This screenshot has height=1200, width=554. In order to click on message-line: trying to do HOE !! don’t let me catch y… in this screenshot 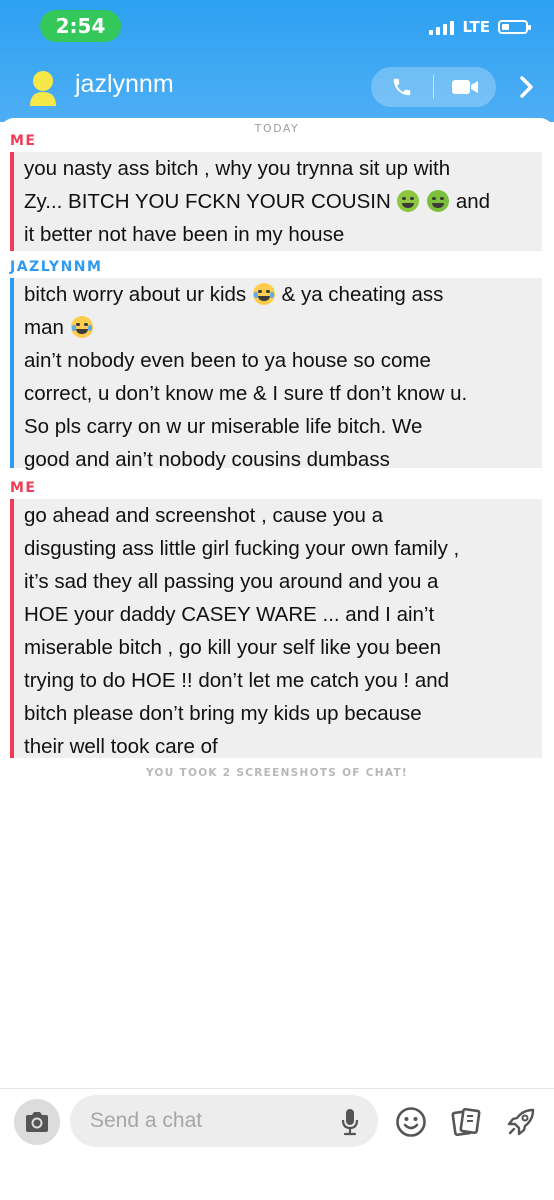, I will do `click(237, 680)`.